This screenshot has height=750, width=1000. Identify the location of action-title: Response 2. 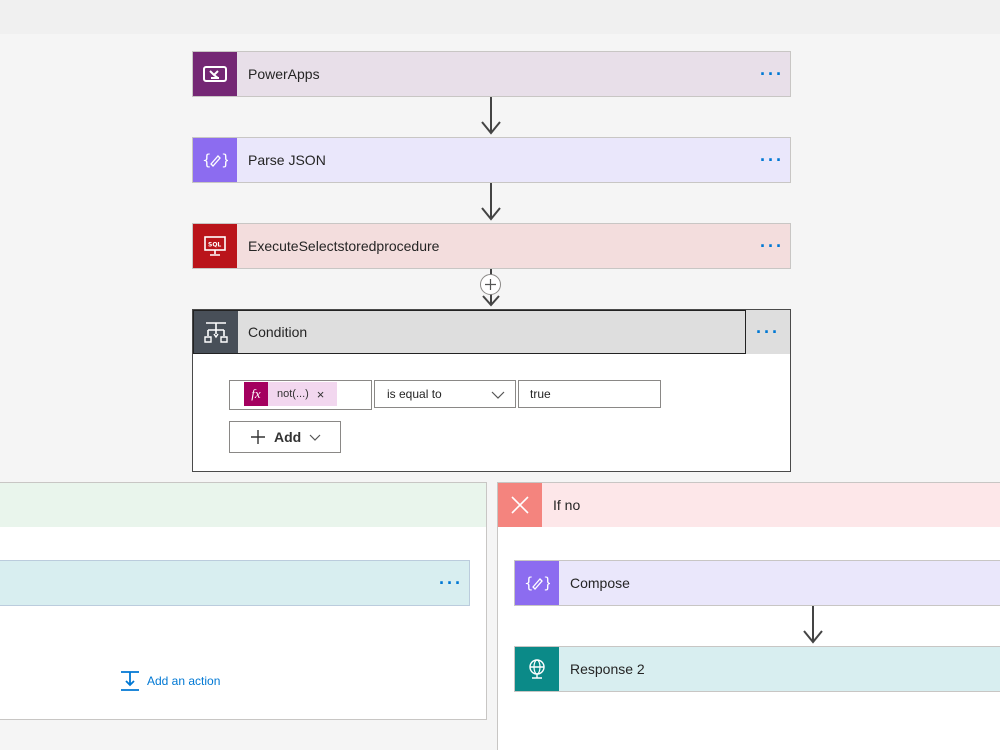
(607, 669).